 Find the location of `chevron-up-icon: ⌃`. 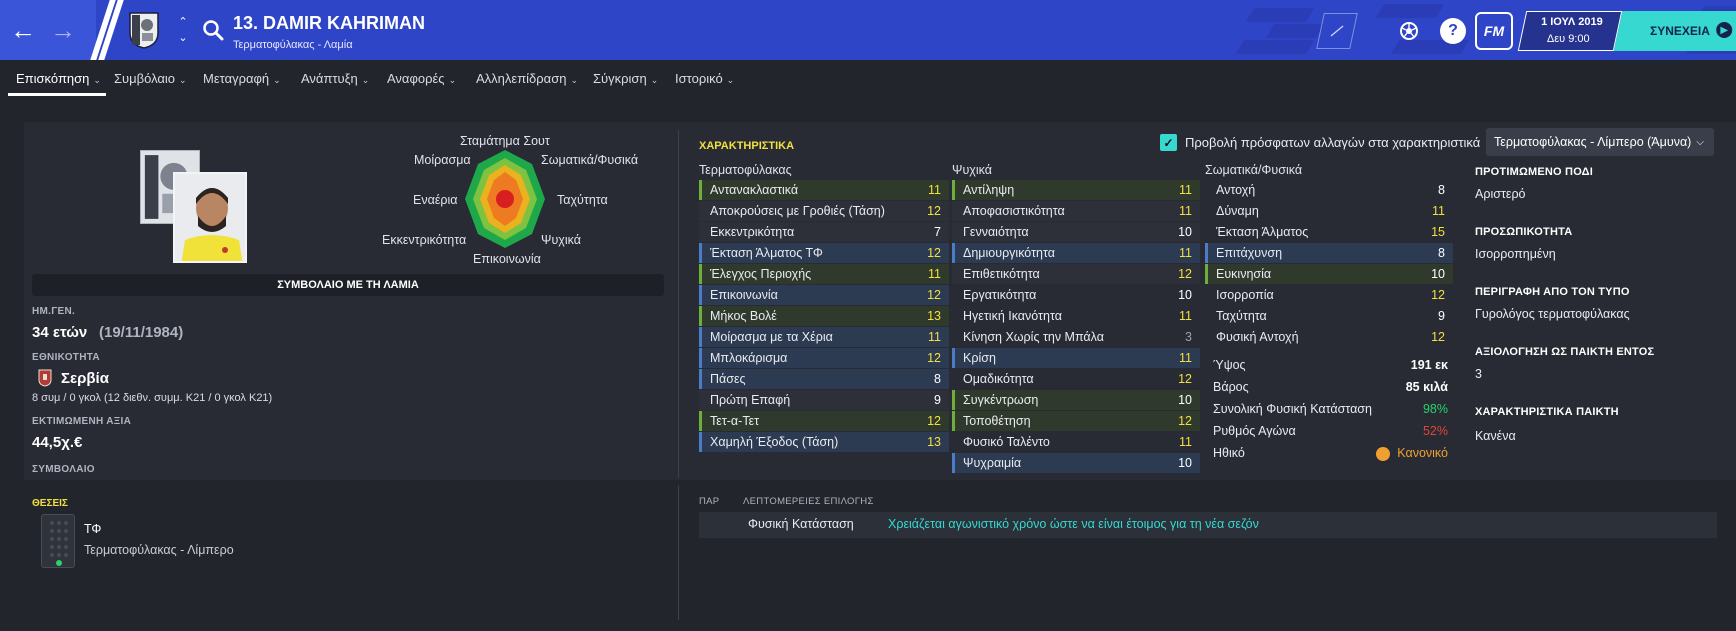

chevron-up-icon: ⌃ is located at coordinates (182, 22).